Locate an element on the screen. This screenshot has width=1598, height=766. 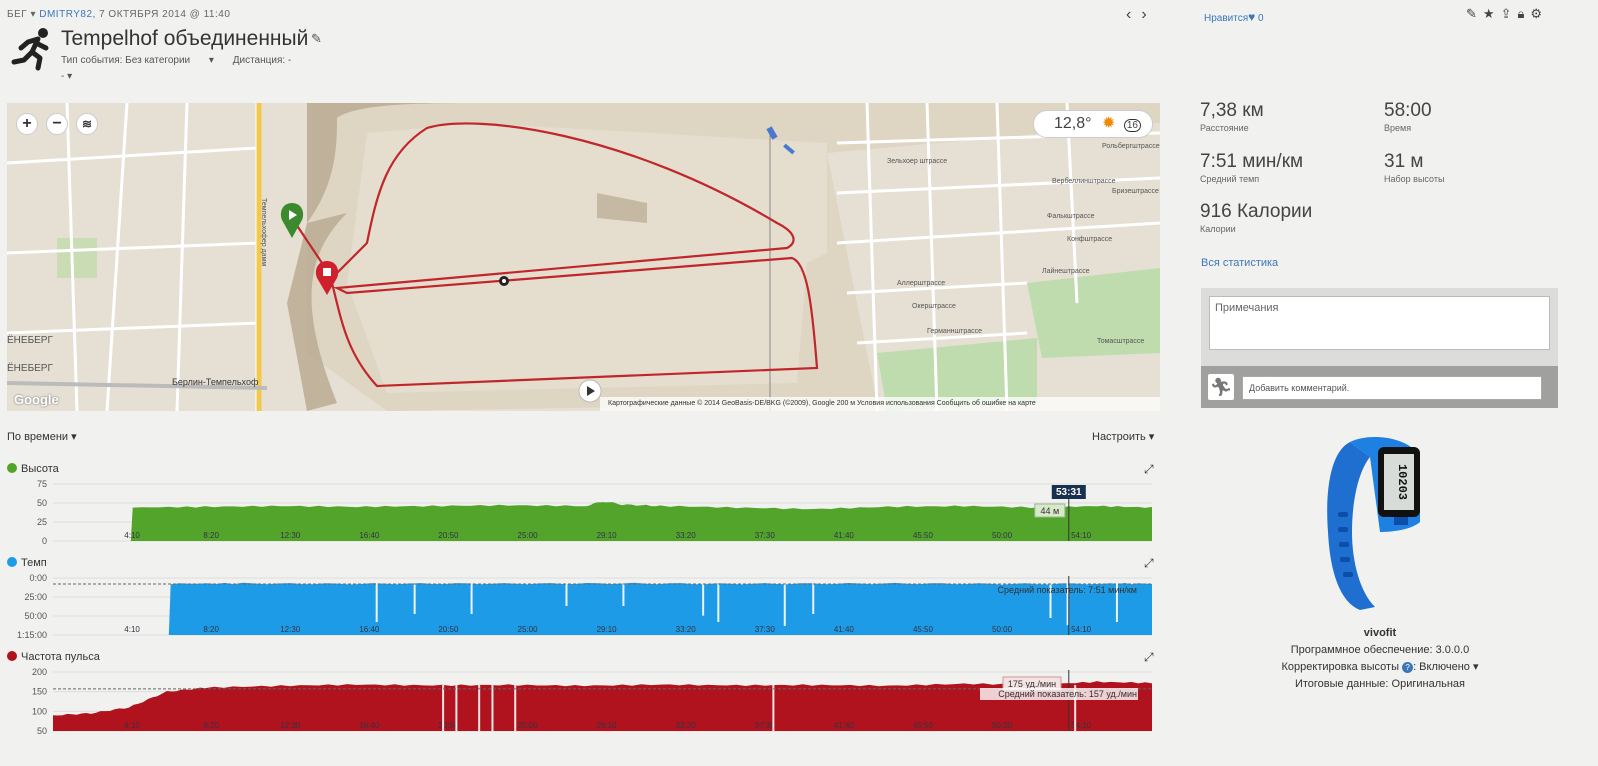
lock-icon: 🔒︎ is located at coordinates (1523, 13).